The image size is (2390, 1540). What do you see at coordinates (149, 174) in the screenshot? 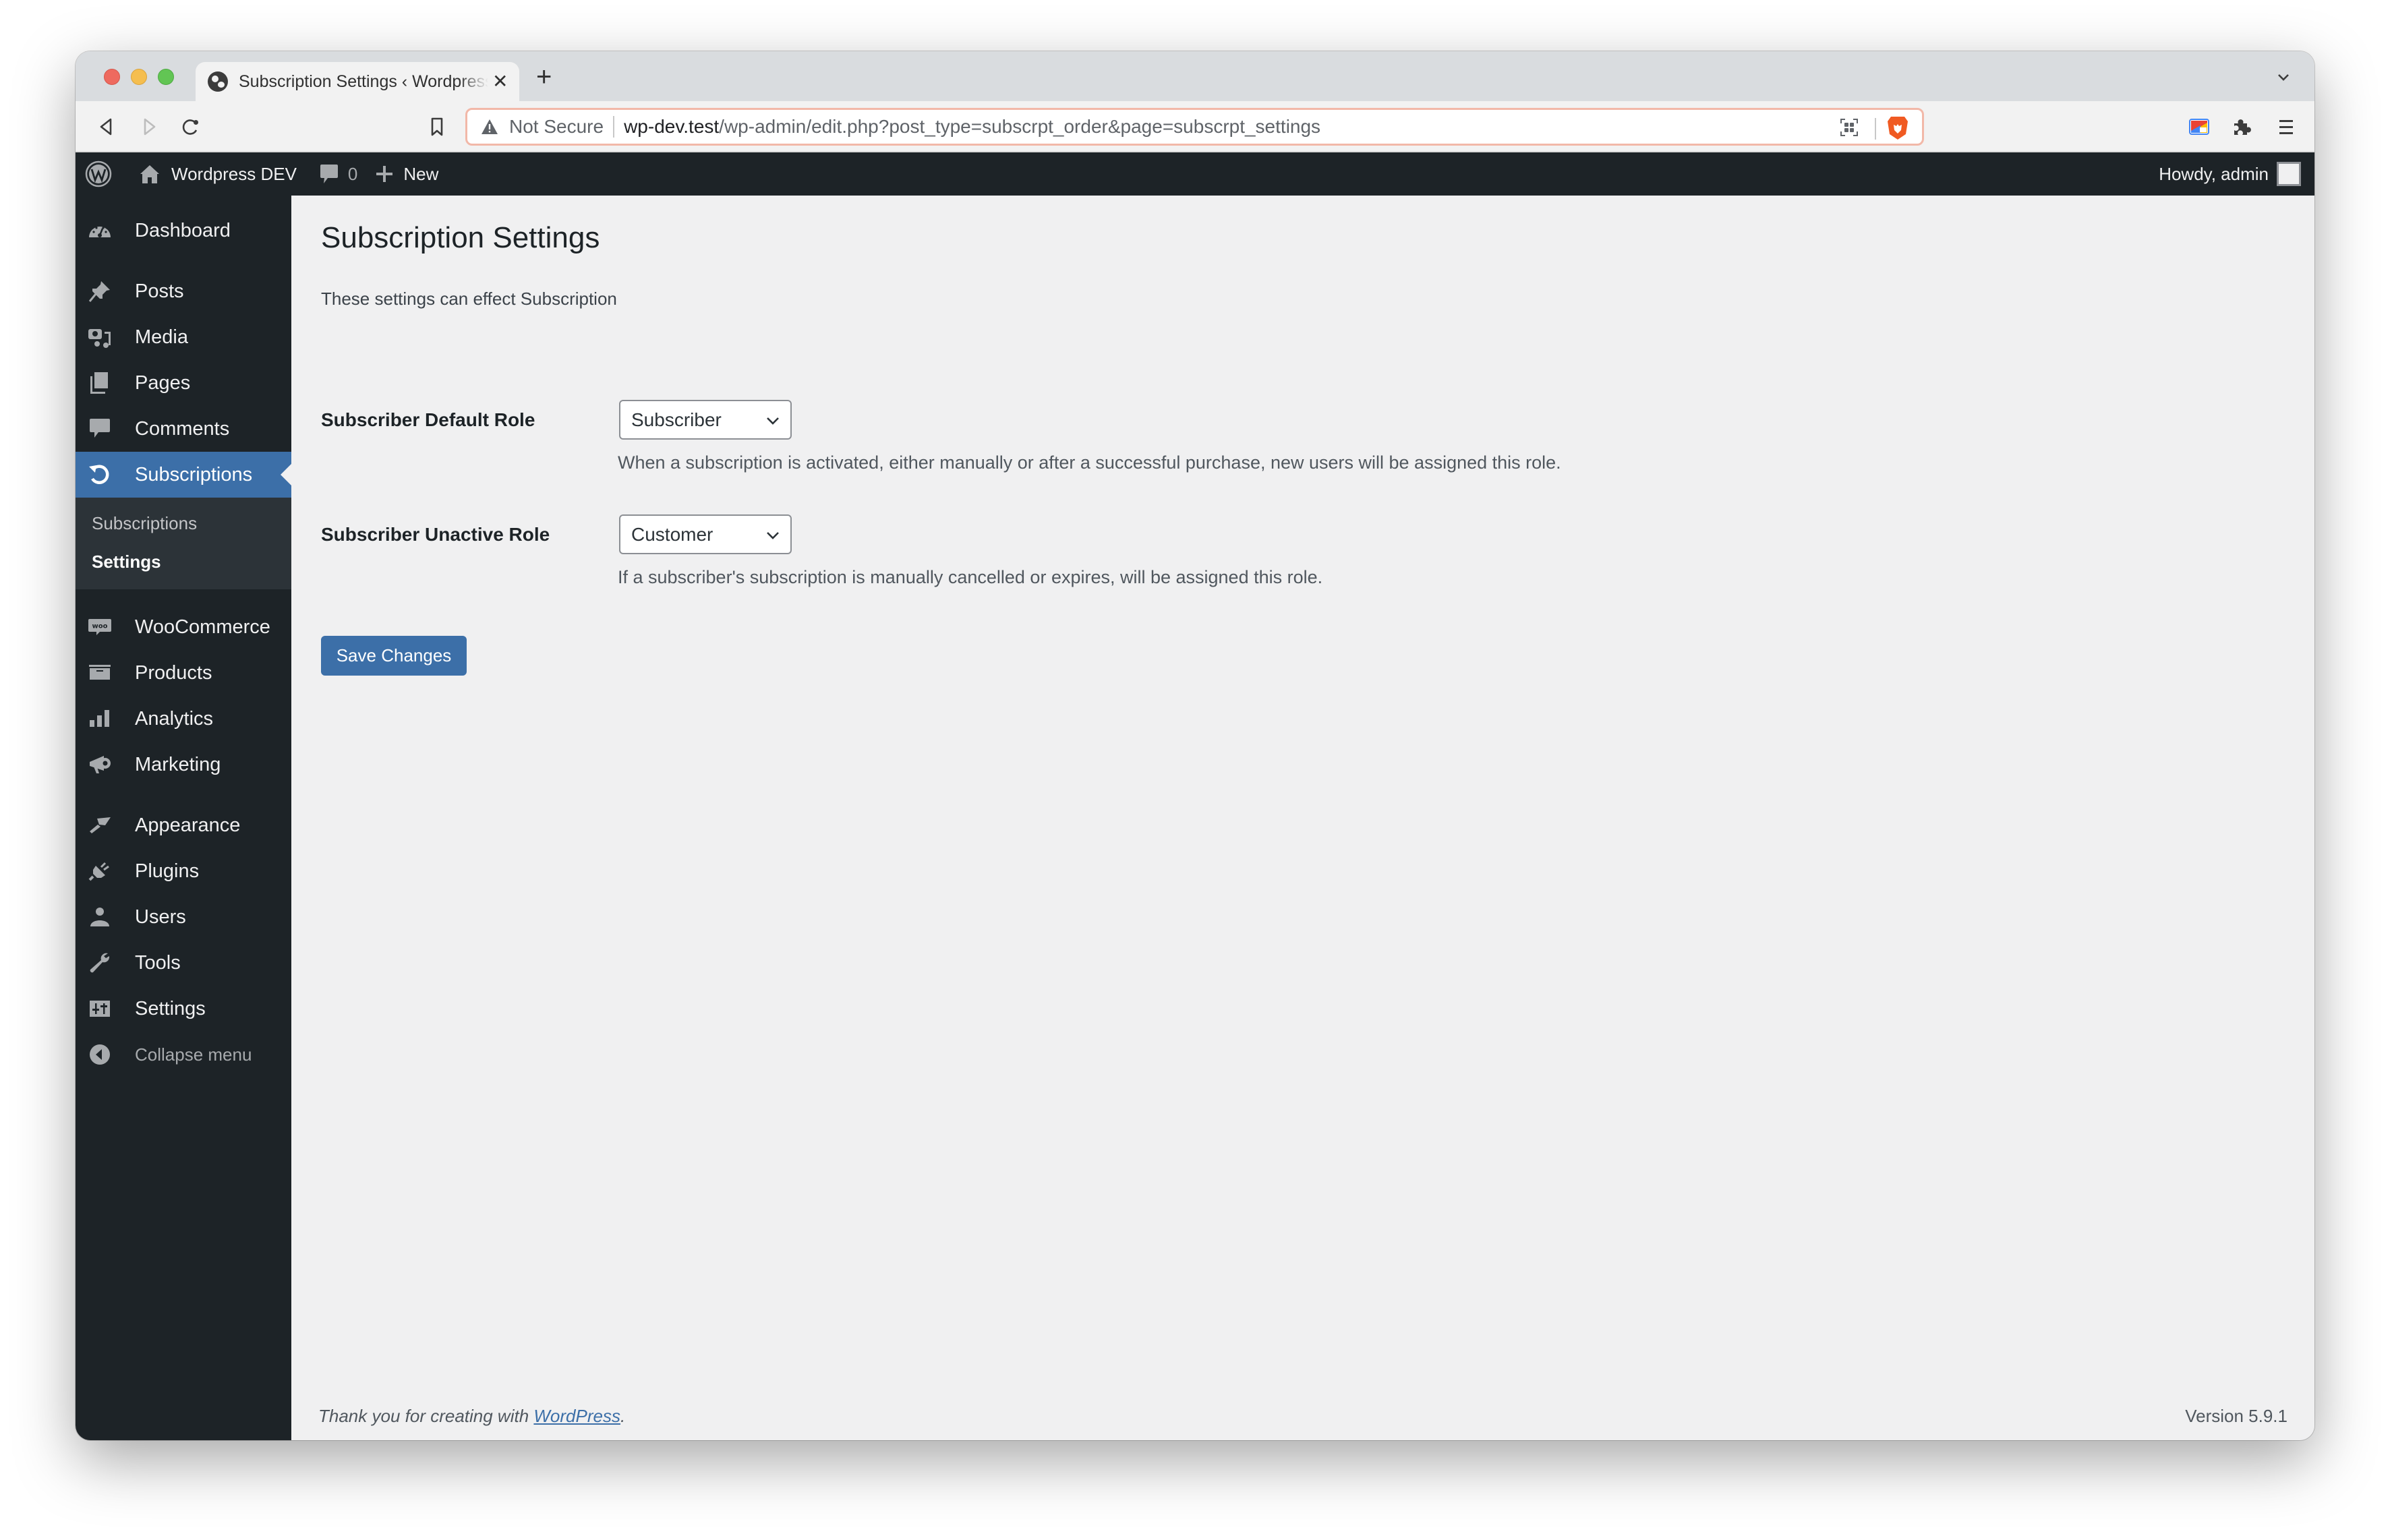
I see `home-icon` at bounding box center [149, 174].